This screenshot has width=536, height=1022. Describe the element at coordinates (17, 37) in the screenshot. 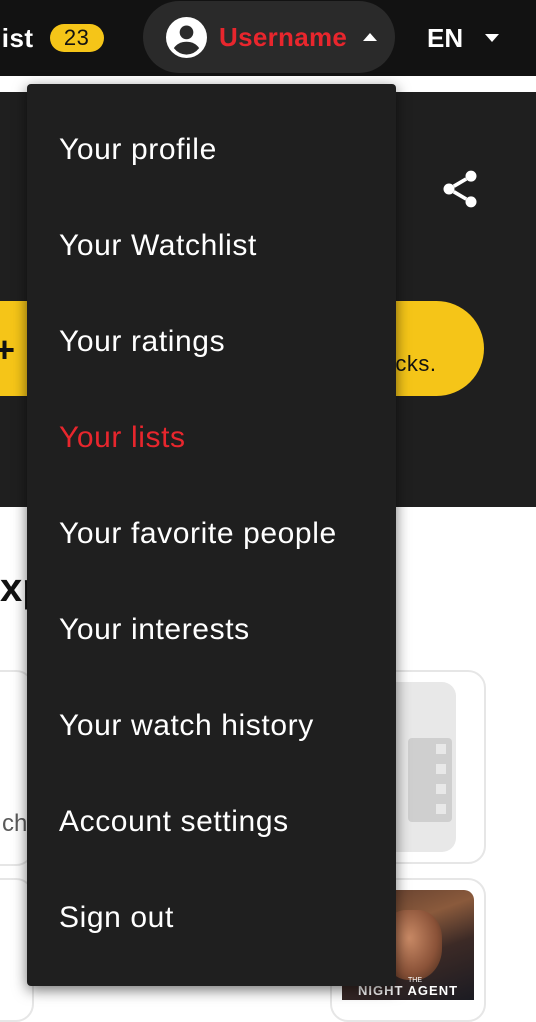

I see `watchlist-label: list` at that location.